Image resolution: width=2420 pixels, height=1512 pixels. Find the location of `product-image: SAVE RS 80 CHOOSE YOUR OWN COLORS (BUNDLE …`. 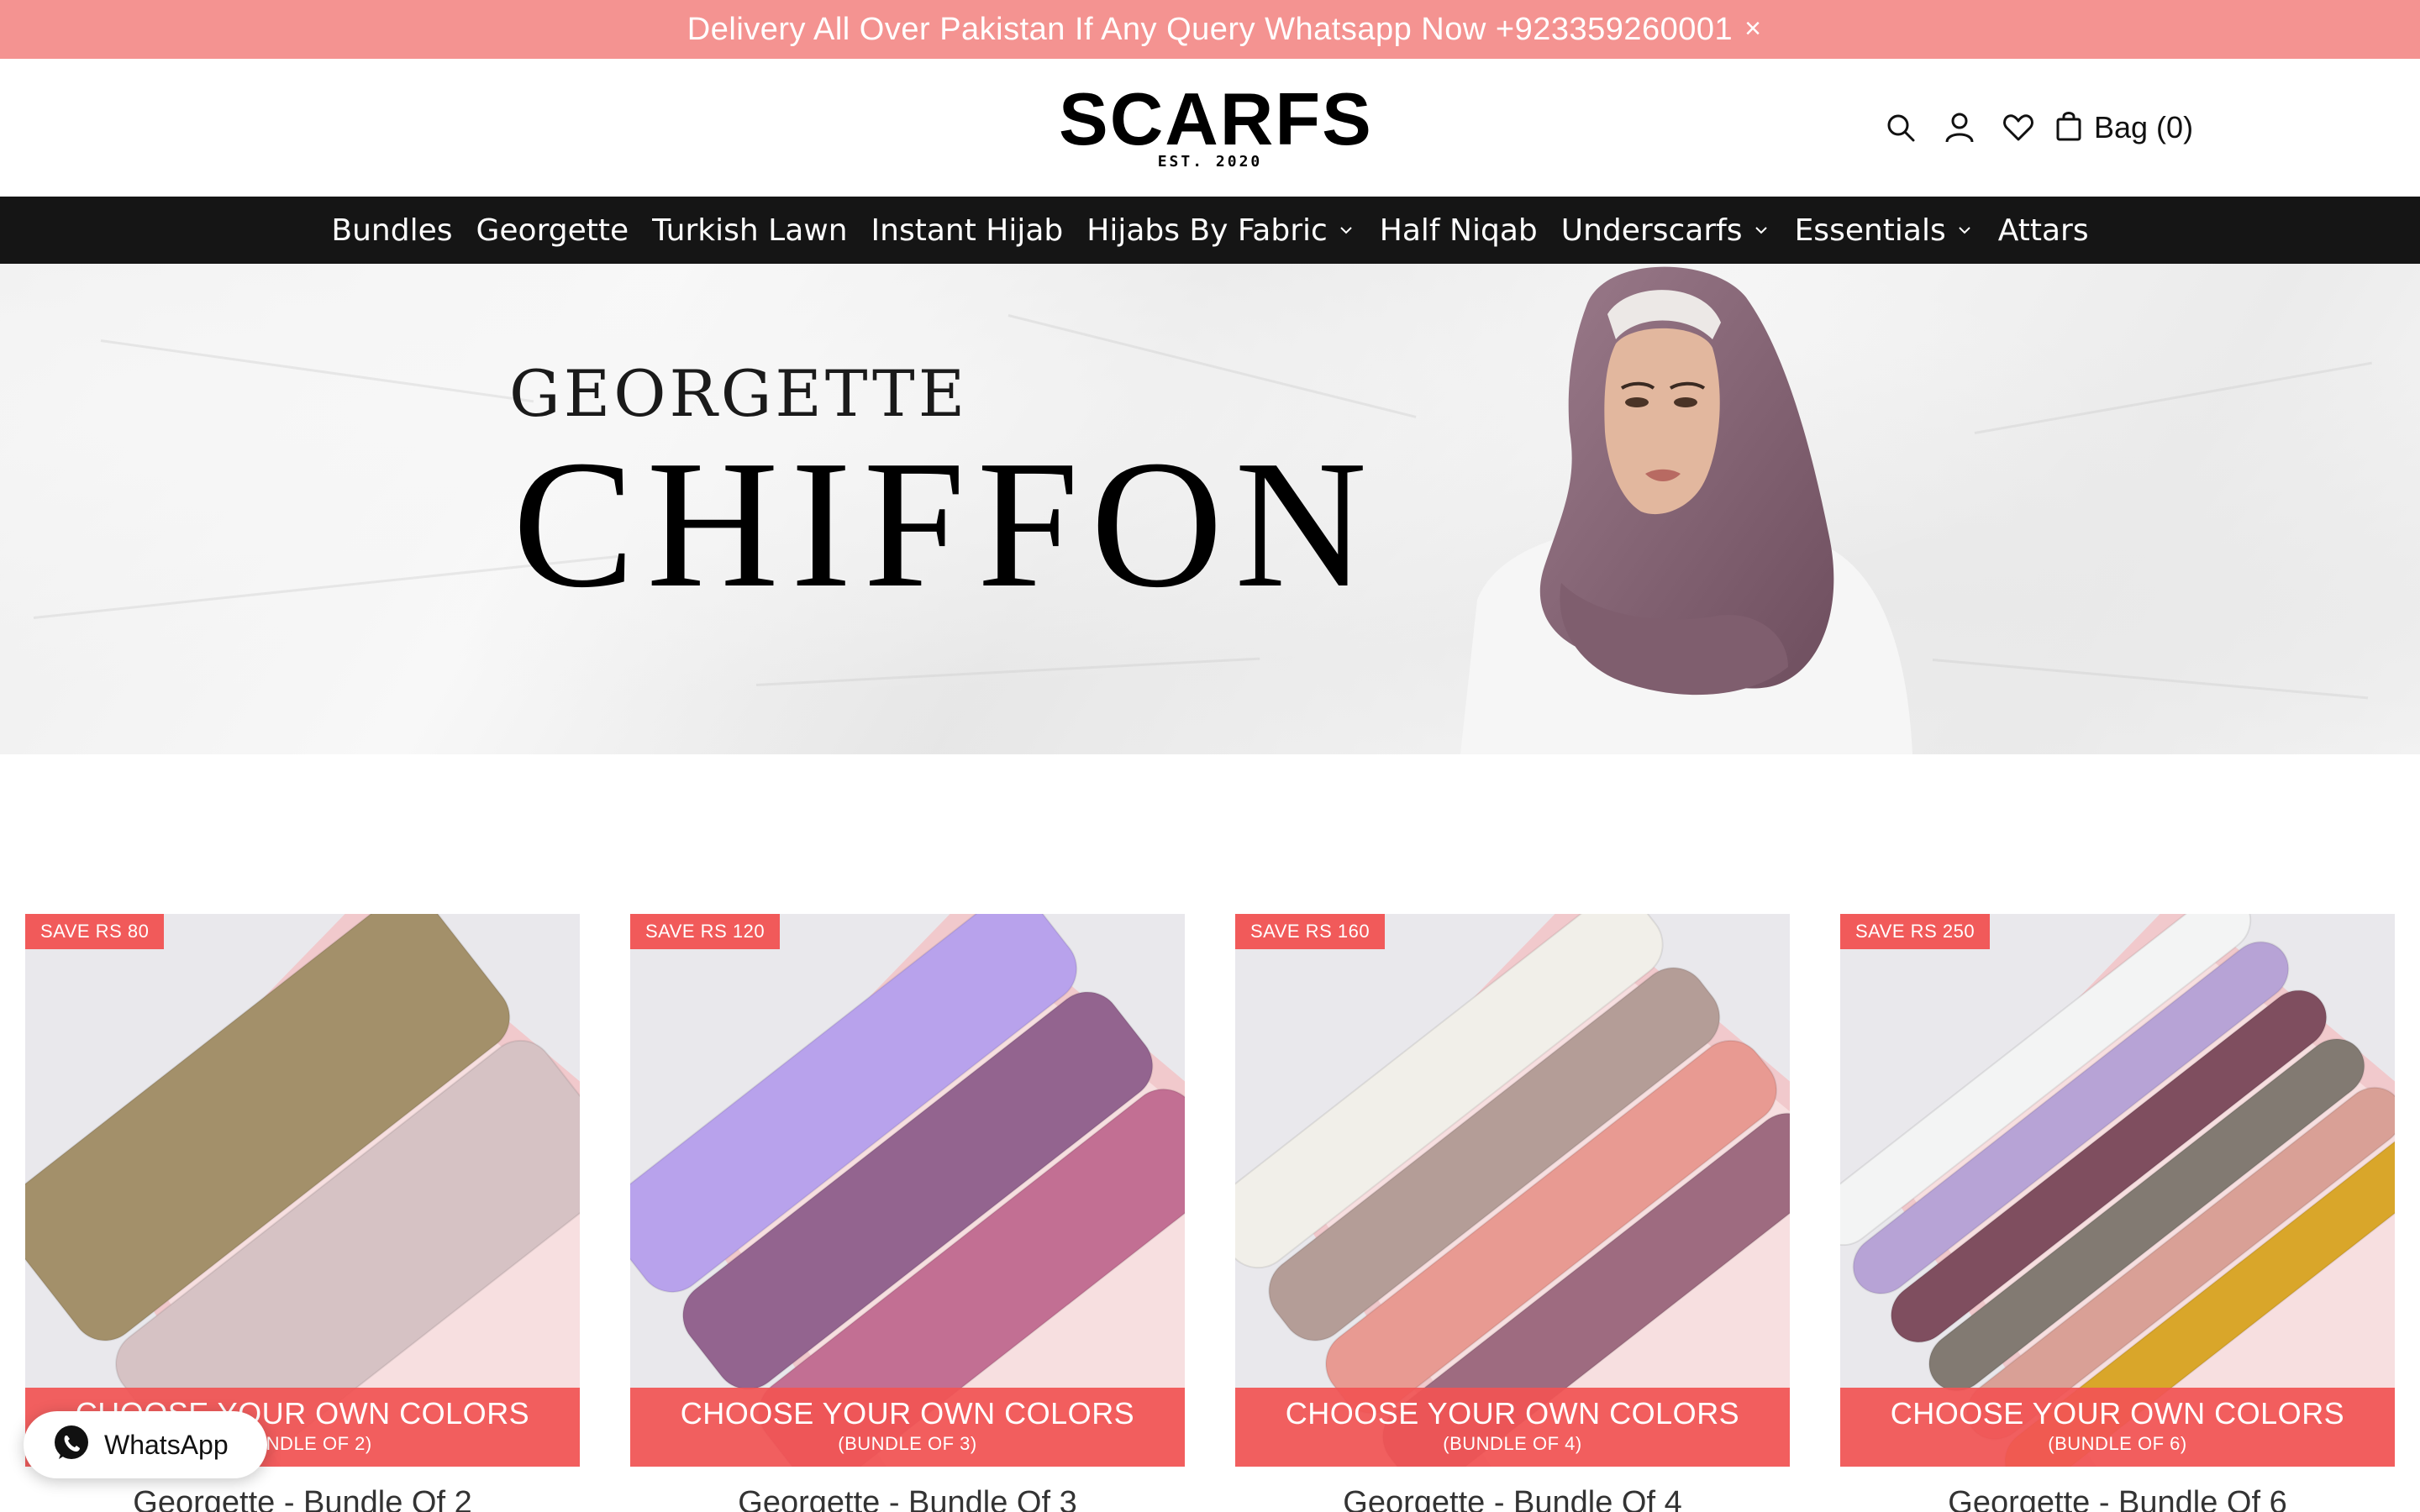

product-image: SAVE RS 80 CHOOSE YOUR OWN COLORS (BUNDLE … is located at coordinates (302, 1190).